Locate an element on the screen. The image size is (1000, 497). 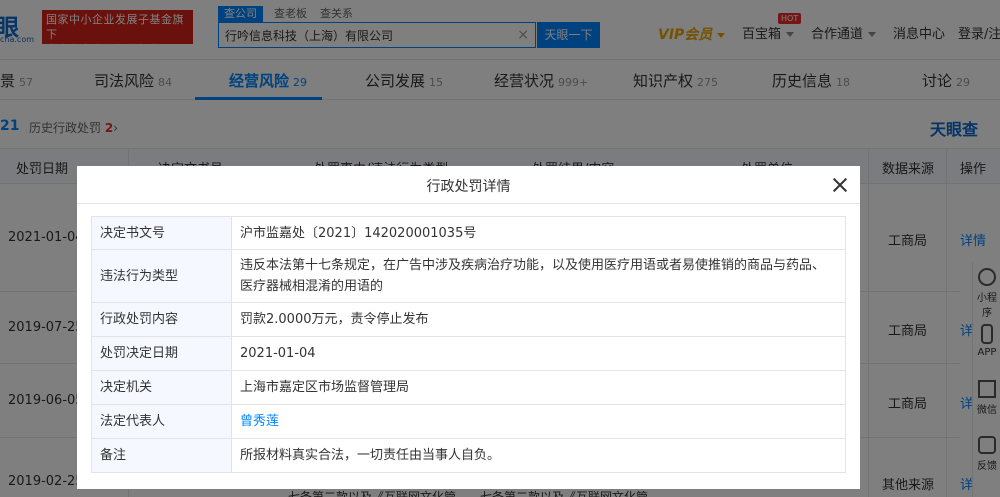
field-label: 备注 is located at coordinates (161, 455).